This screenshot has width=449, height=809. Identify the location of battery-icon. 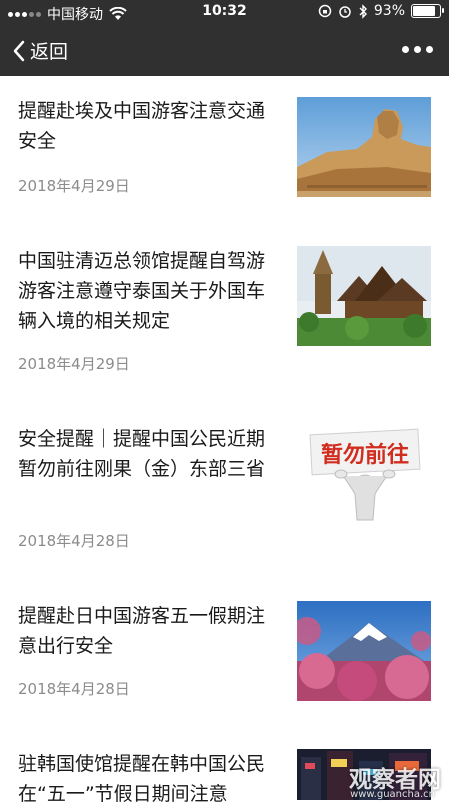
(427, 11).